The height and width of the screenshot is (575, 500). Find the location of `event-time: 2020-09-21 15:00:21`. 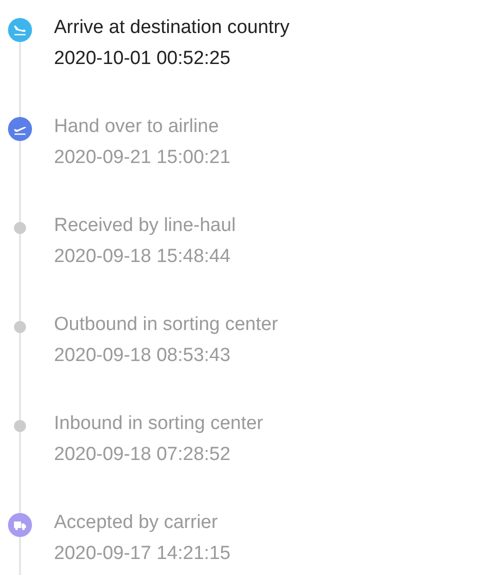

event-time: 2020-09-21 15:00:21 is located at coordinates (142, 158).